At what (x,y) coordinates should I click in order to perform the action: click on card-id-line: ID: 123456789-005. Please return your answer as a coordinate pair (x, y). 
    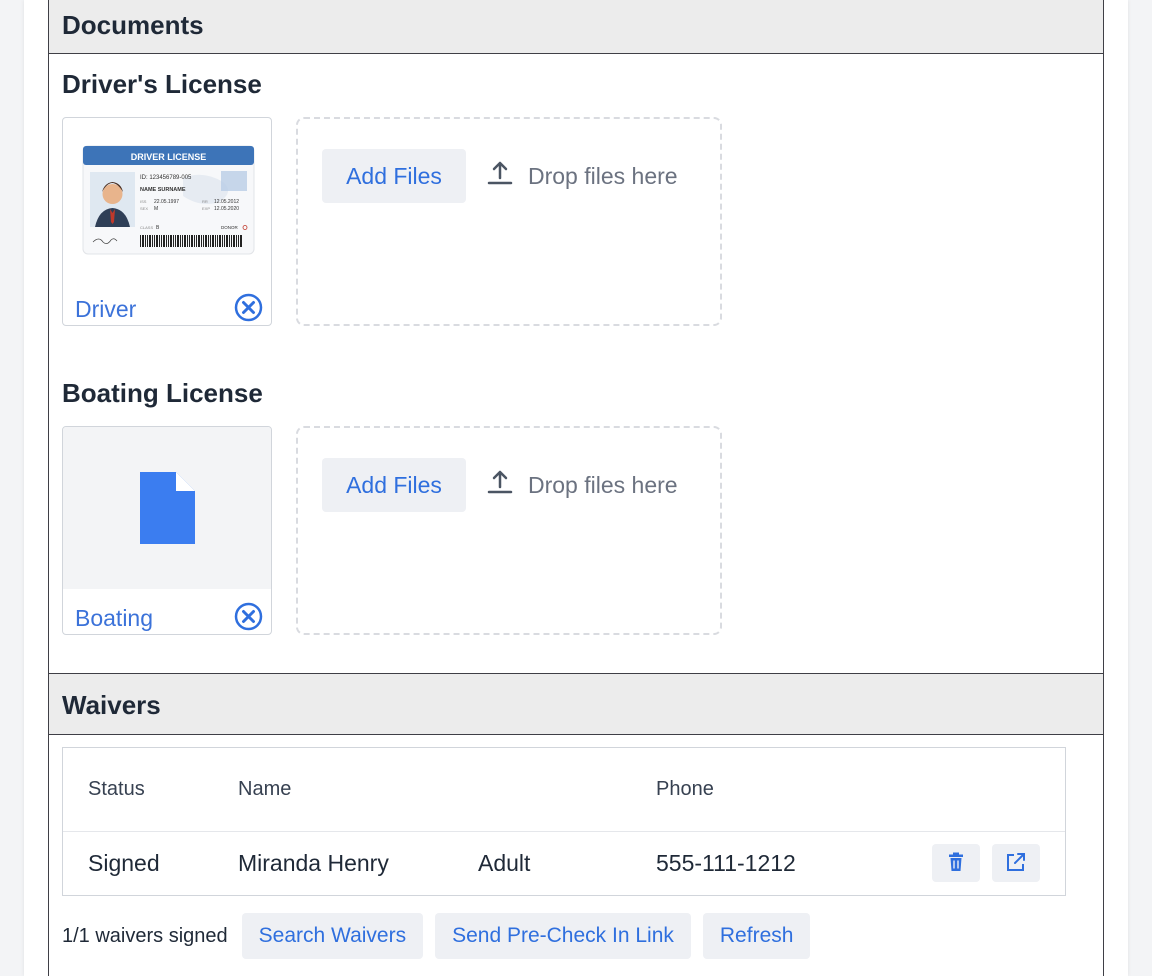
    Looking at the image, I should click on (166, 178).